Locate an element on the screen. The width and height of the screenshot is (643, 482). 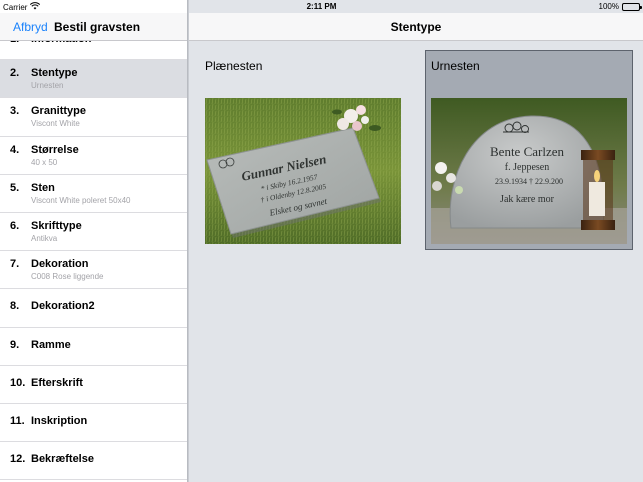
step-item-dekoration: 7. Dekoration C008 Rose liggende is located at coordinates (93, 270).